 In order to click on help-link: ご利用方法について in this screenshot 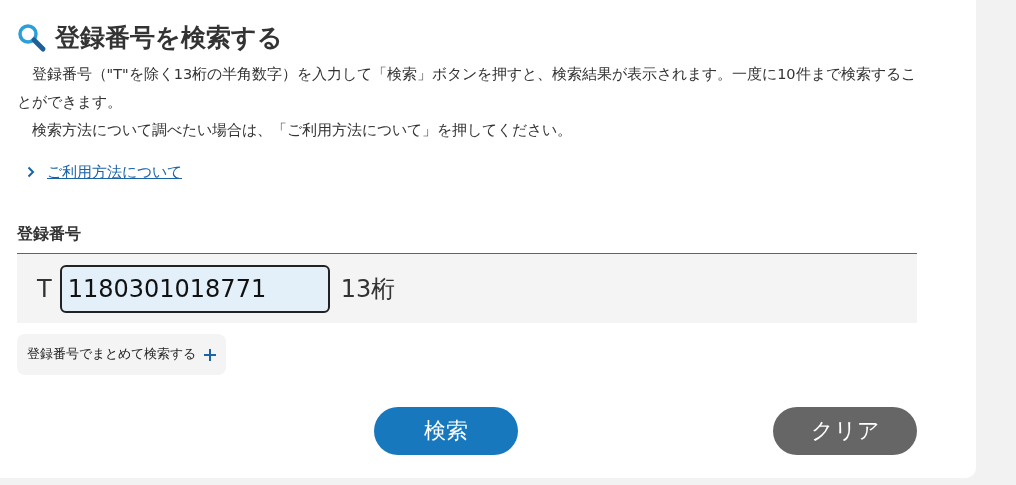, I will do `click(114, 172)`.